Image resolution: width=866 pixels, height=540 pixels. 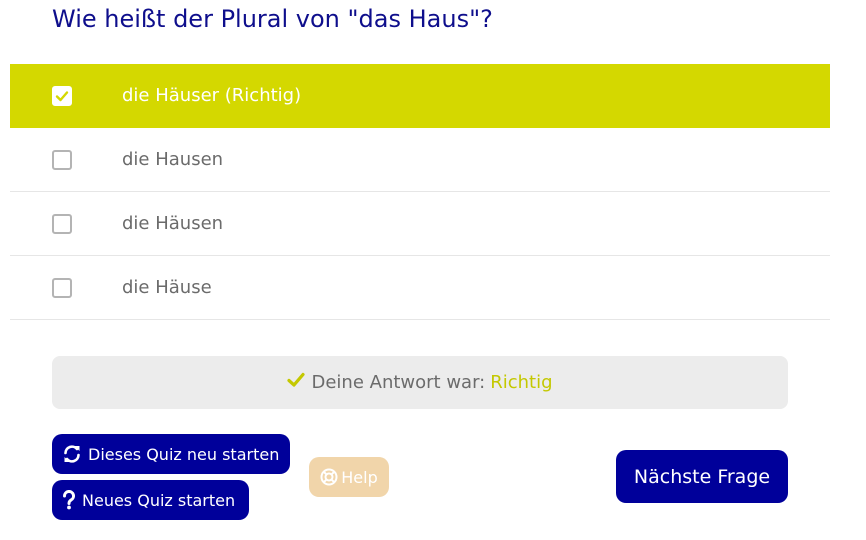 I want to click on answer-label: die Häuser (Richtig), so click(x=212, y=95).